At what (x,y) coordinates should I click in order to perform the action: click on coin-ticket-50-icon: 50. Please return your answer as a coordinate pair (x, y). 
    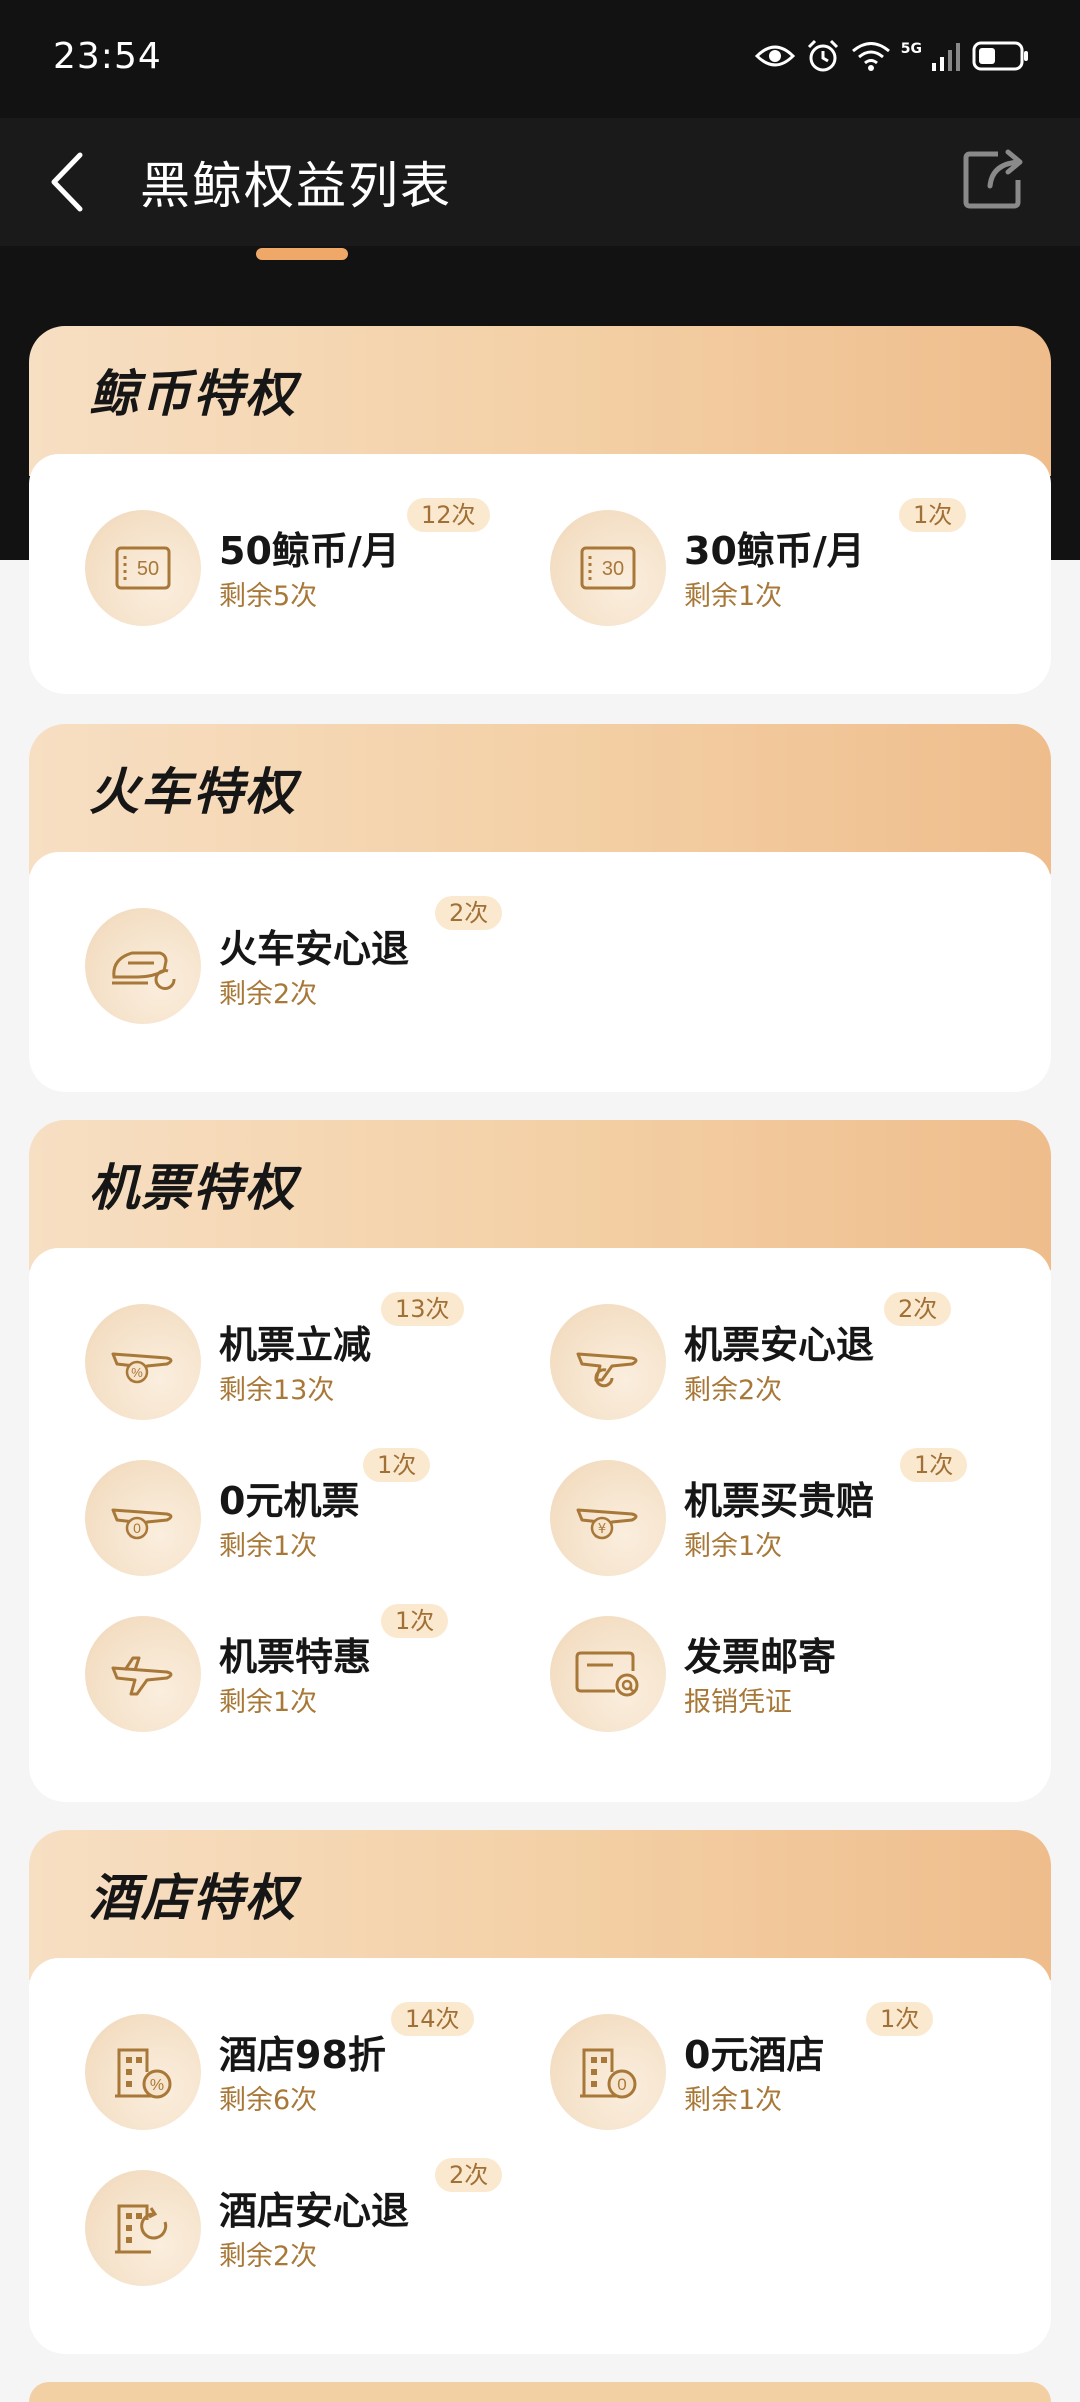
    Looking at the image, I should click on (143, 568).